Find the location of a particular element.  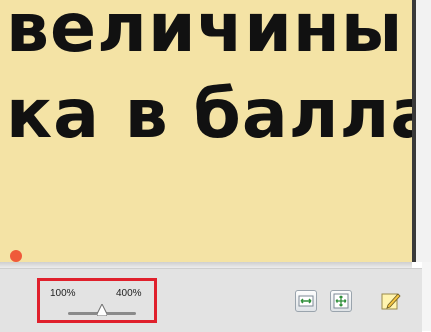

fit-page-button is located at coordinates (341, 301).